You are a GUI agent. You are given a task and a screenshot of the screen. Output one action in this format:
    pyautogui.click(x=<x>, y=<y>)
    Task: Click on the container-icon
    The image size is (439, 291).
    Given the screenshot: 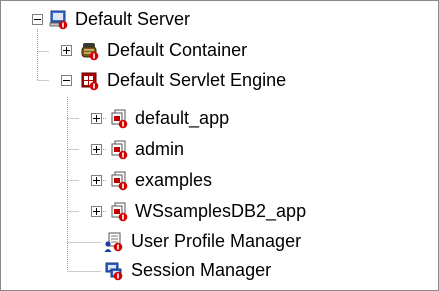 What is the action you would take?
    pyautogui.click(x=90, y=52)
    